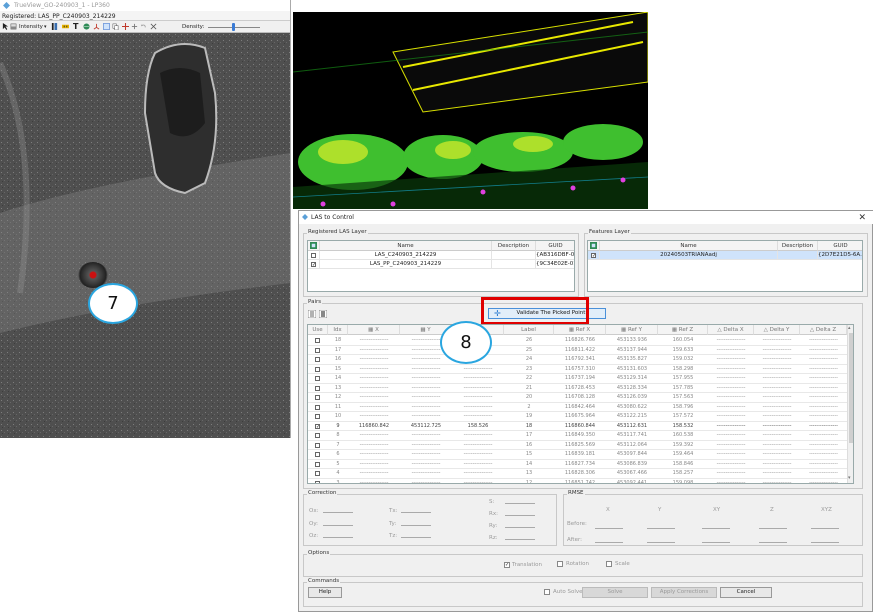 This screenshot has height=612, width=873. What do you see at coordinates (580, 330) in the screenshot?
I see `column-header-ref-x: ▦ Ref X` at bounding box center [580, 330].